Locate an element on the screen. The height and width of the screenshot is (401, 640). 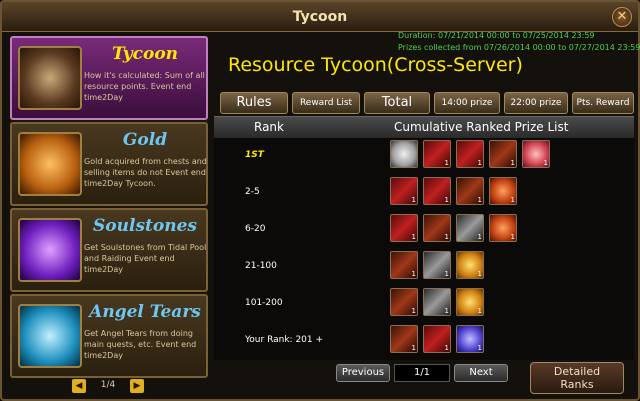
table-row: 21-100 1 1 1 is located at coordinates (424, 267).